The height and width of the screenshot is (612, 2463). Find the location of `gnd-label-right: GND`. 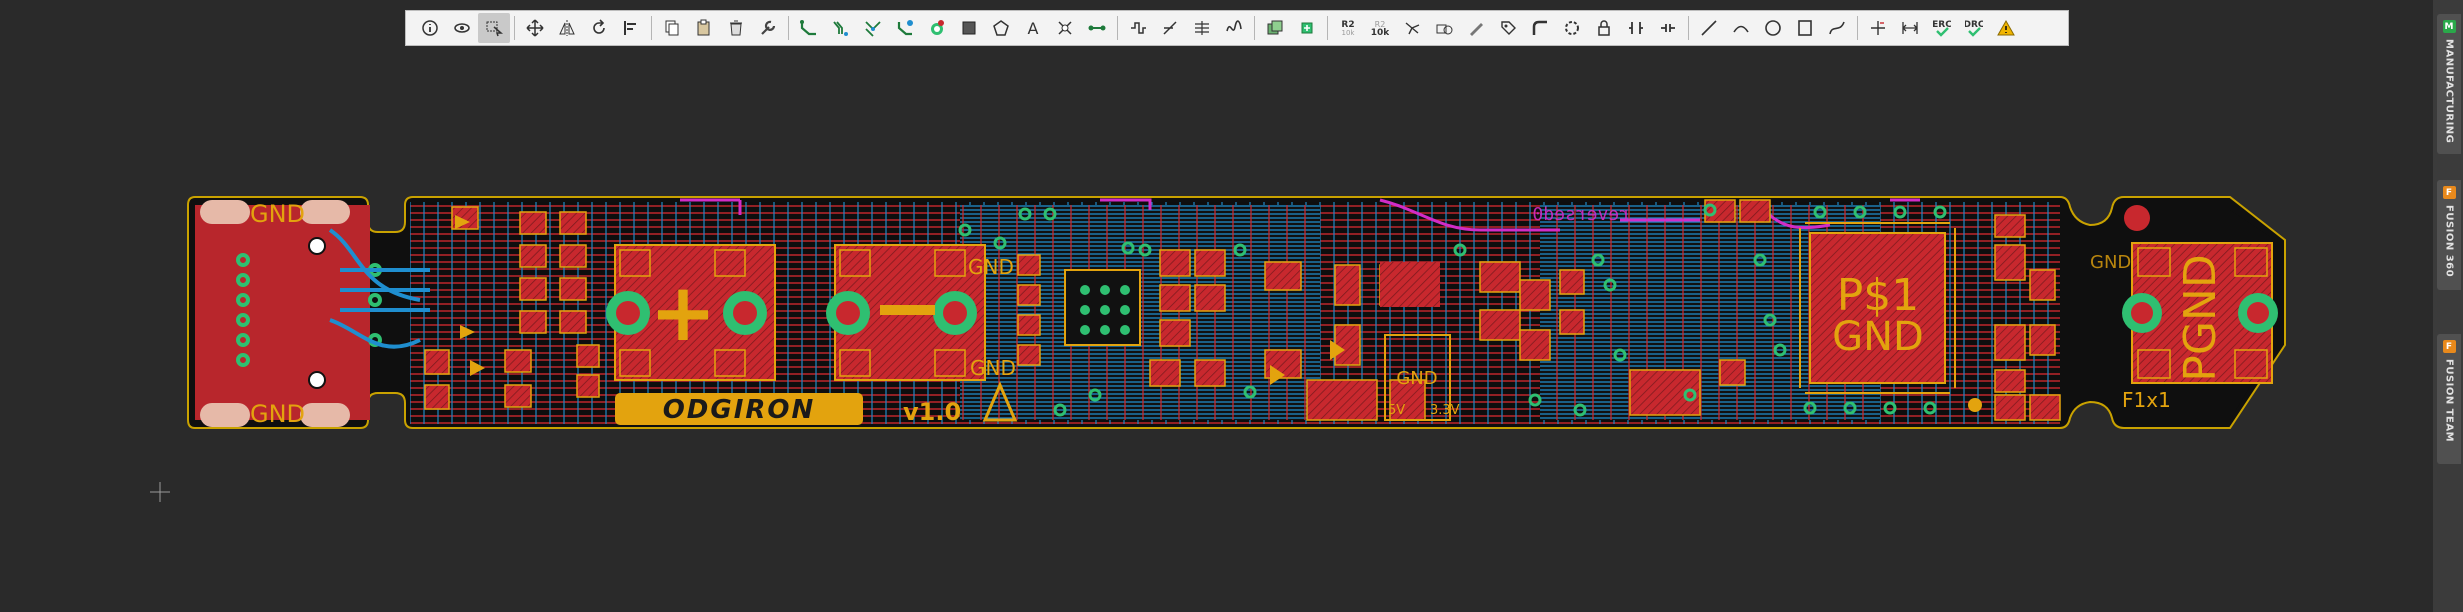

gnd-label-right: GND is located at coordinates (2110, 262).